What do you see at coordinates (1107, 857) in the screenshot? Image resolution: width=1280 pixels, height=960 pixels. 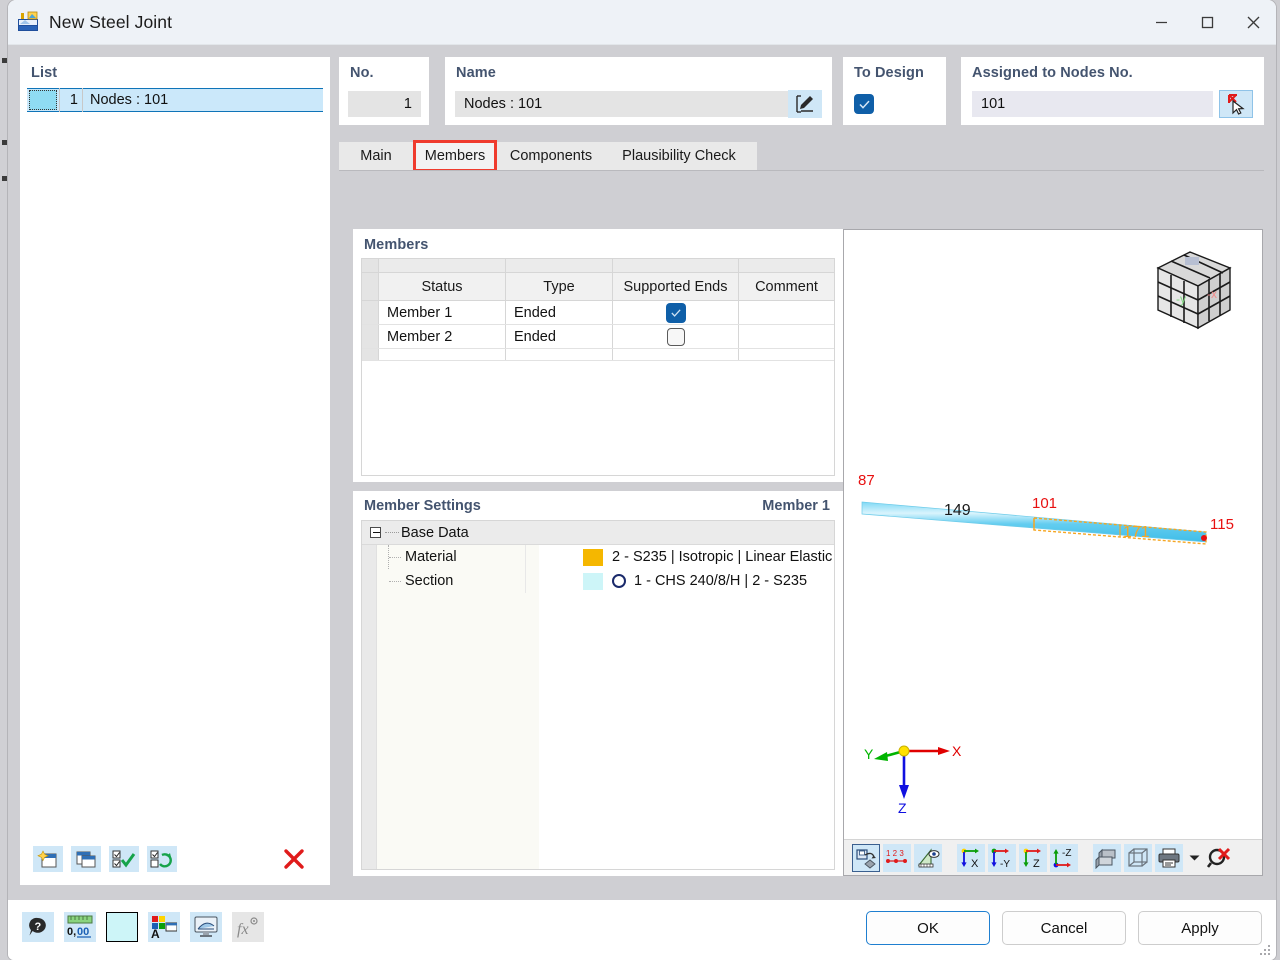 I see `render-solid-button` at bounding box center [1107, 857].